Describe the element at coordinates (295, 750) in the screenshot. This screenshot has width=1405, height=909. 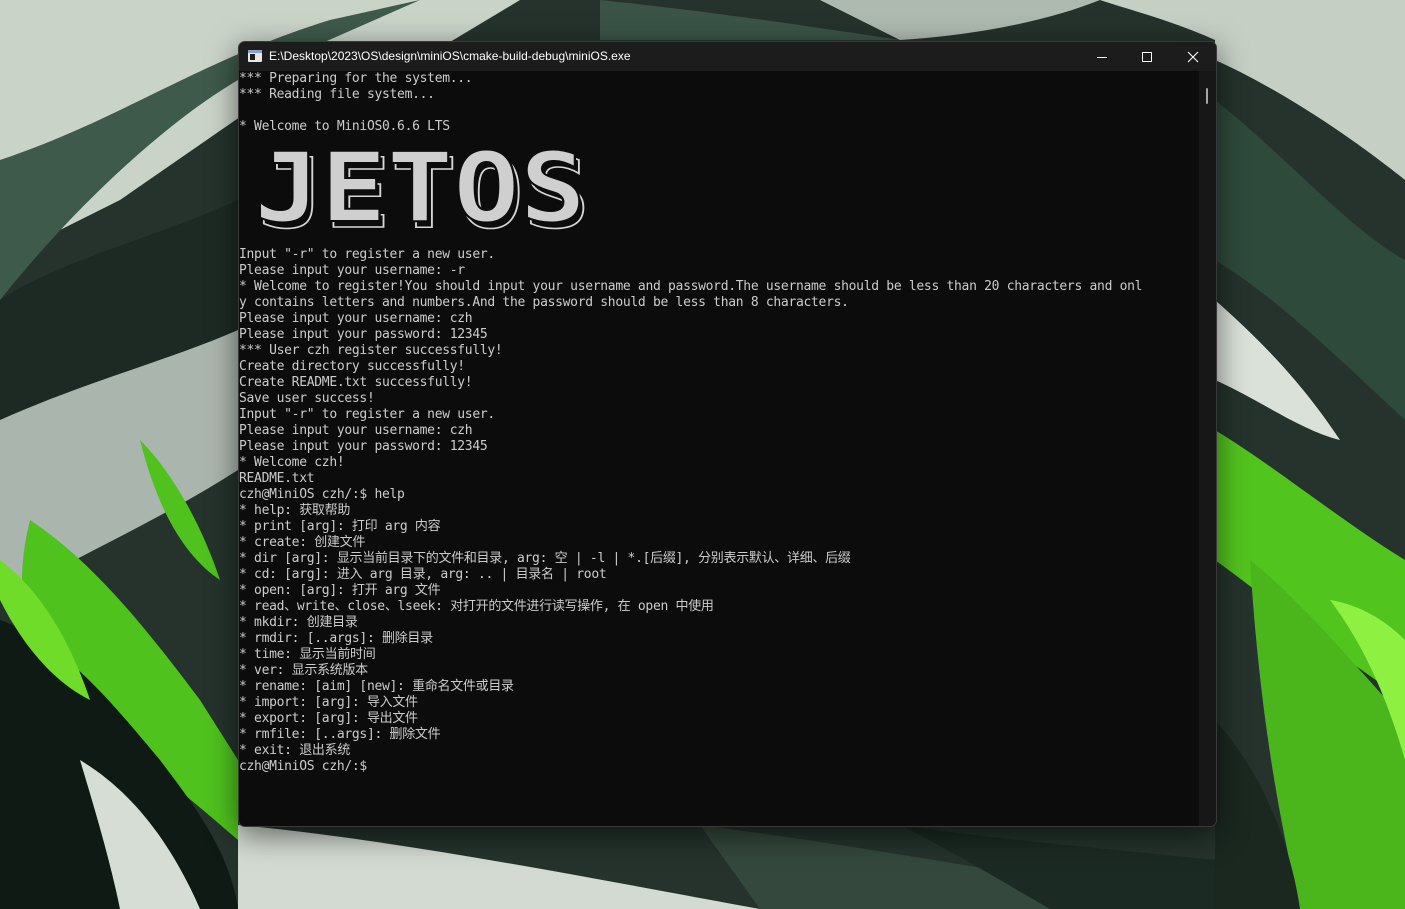
I see `console-line: * exit: 退出系统` at that location.